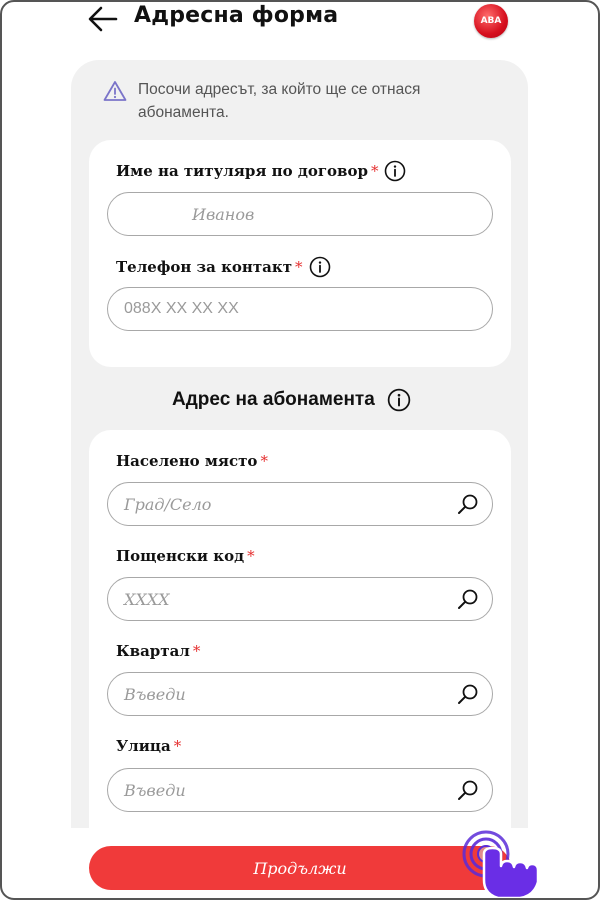 The height and width of the screenshot is (900, 600). Describe the element at coordinates (300, 309) in the screenshot. I see `contact-phone-input: 088X XX XX XX` at that location.